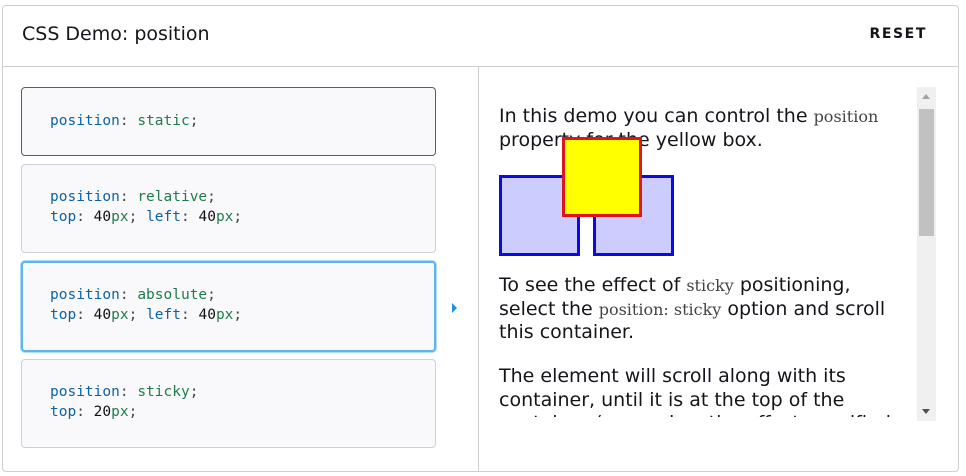 This screenshot has height=476, width=966. Describe the element at coordinates (242, 121) in the screenshot. I see `code-line: position: static;` at that location.